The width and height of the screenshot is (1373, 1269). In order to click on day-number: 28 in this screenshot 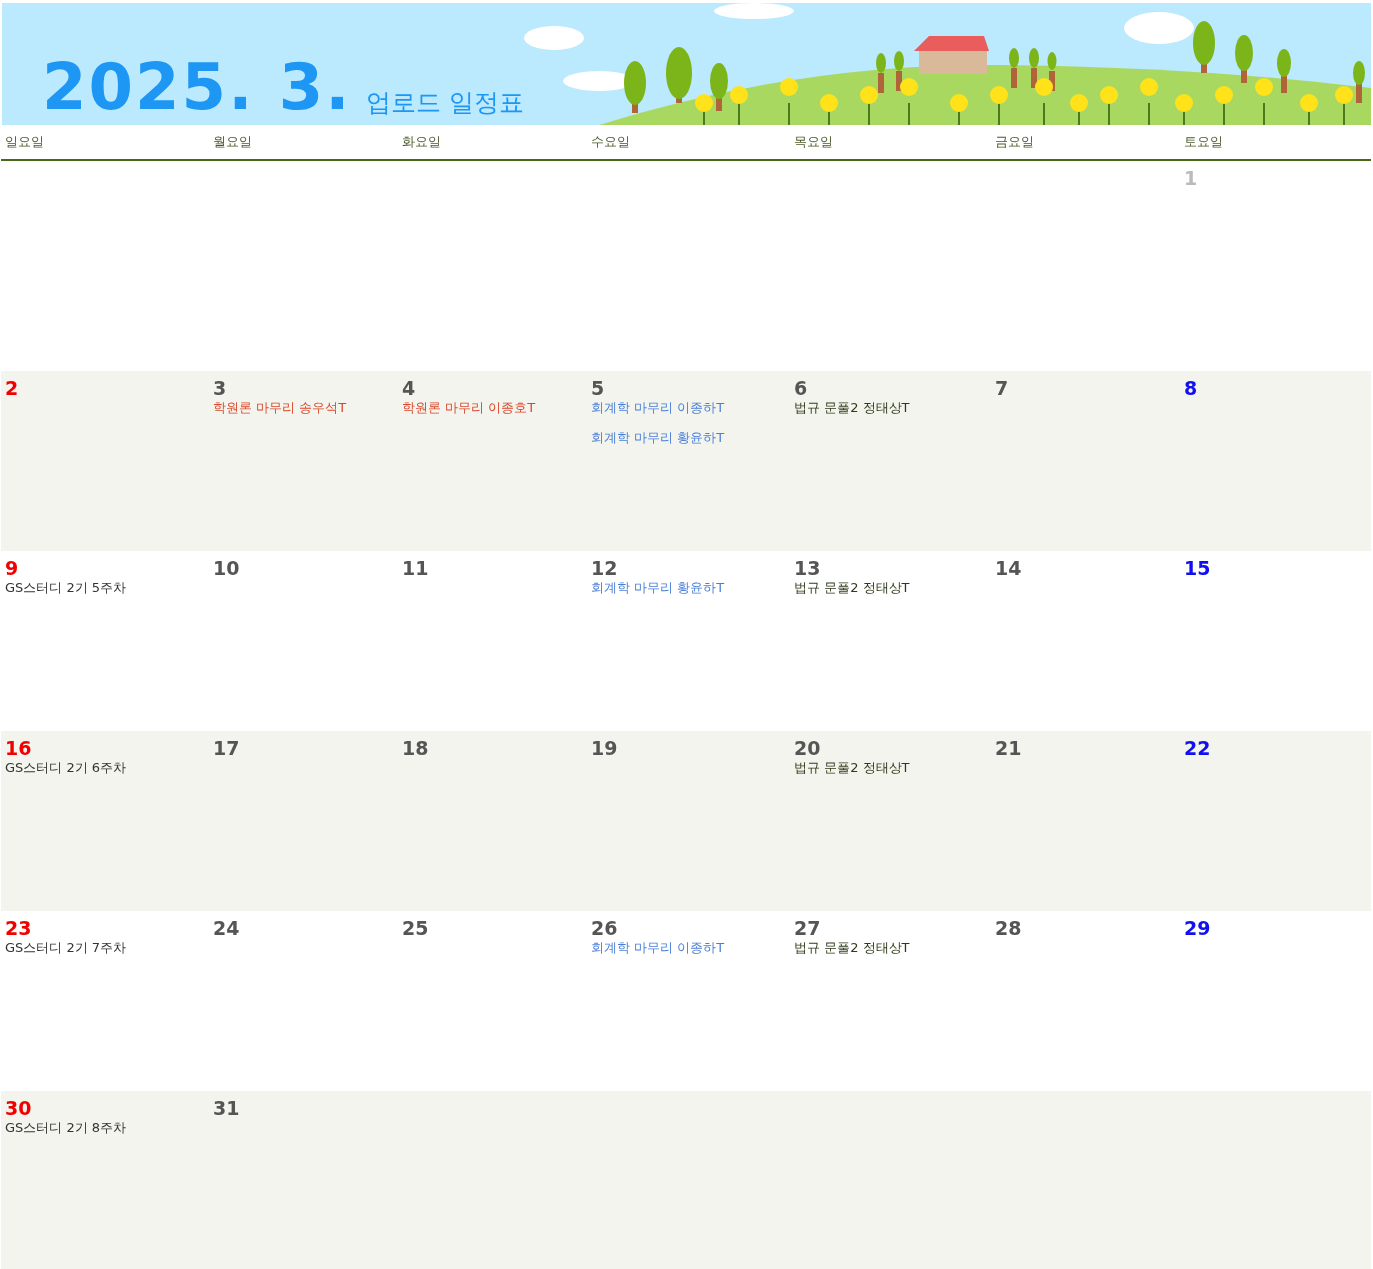, I will do `click(1008, 928)`.